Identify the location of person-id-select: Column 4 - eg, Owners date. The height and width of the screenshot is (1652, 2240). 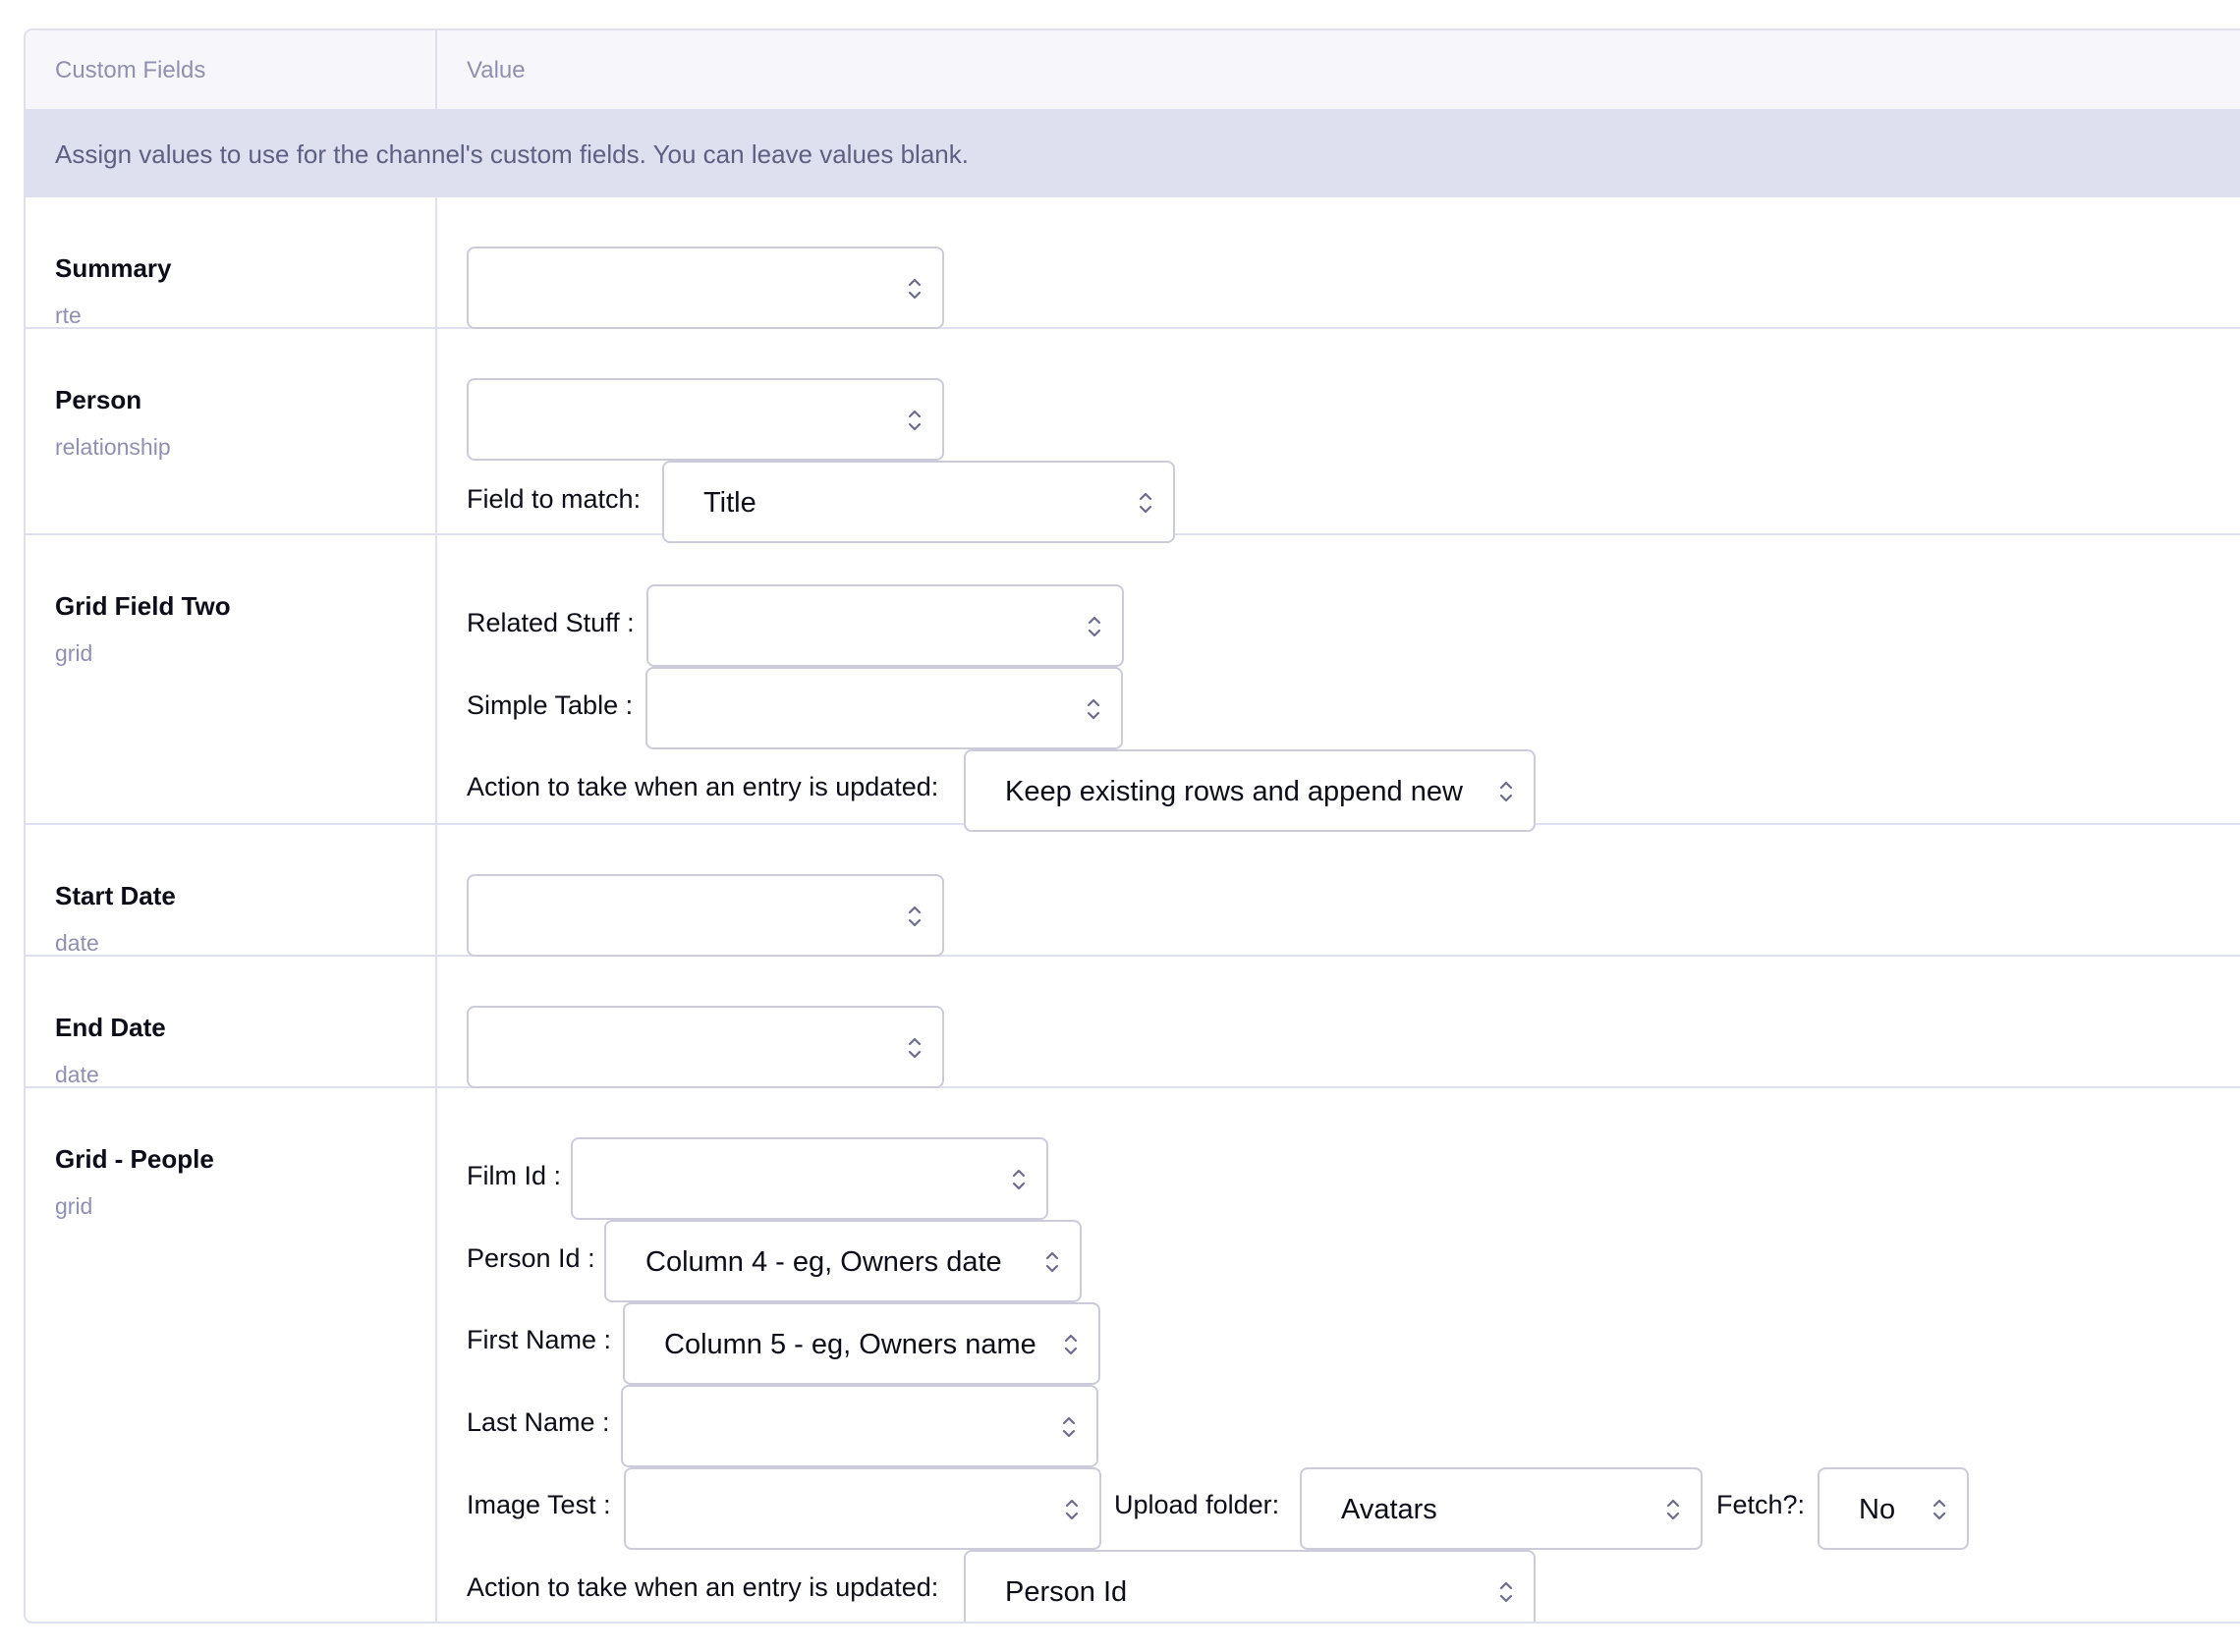
(843, 1261).